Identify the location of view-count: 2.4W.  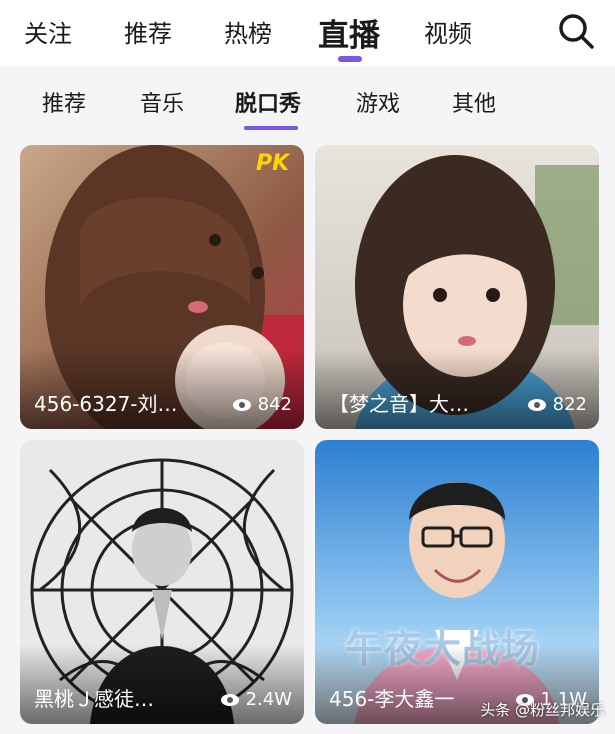
(256, 699).